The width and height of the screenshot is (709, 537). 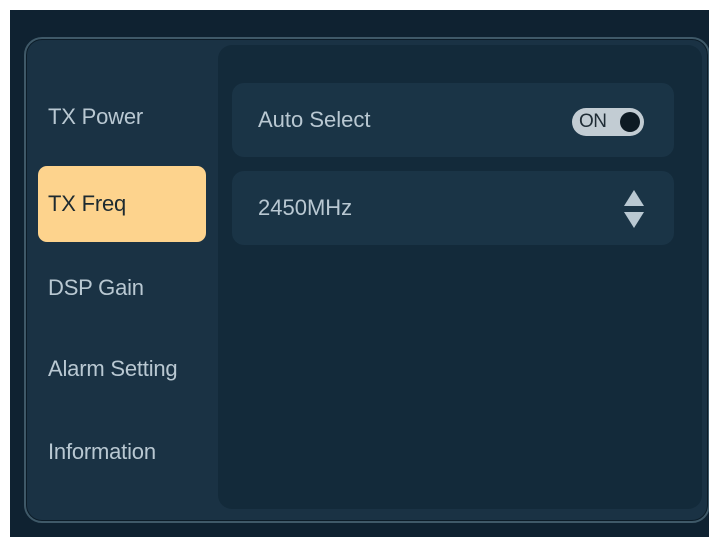 I want to click on auto-select-label: Auto Select, so click(x=314, y=119).